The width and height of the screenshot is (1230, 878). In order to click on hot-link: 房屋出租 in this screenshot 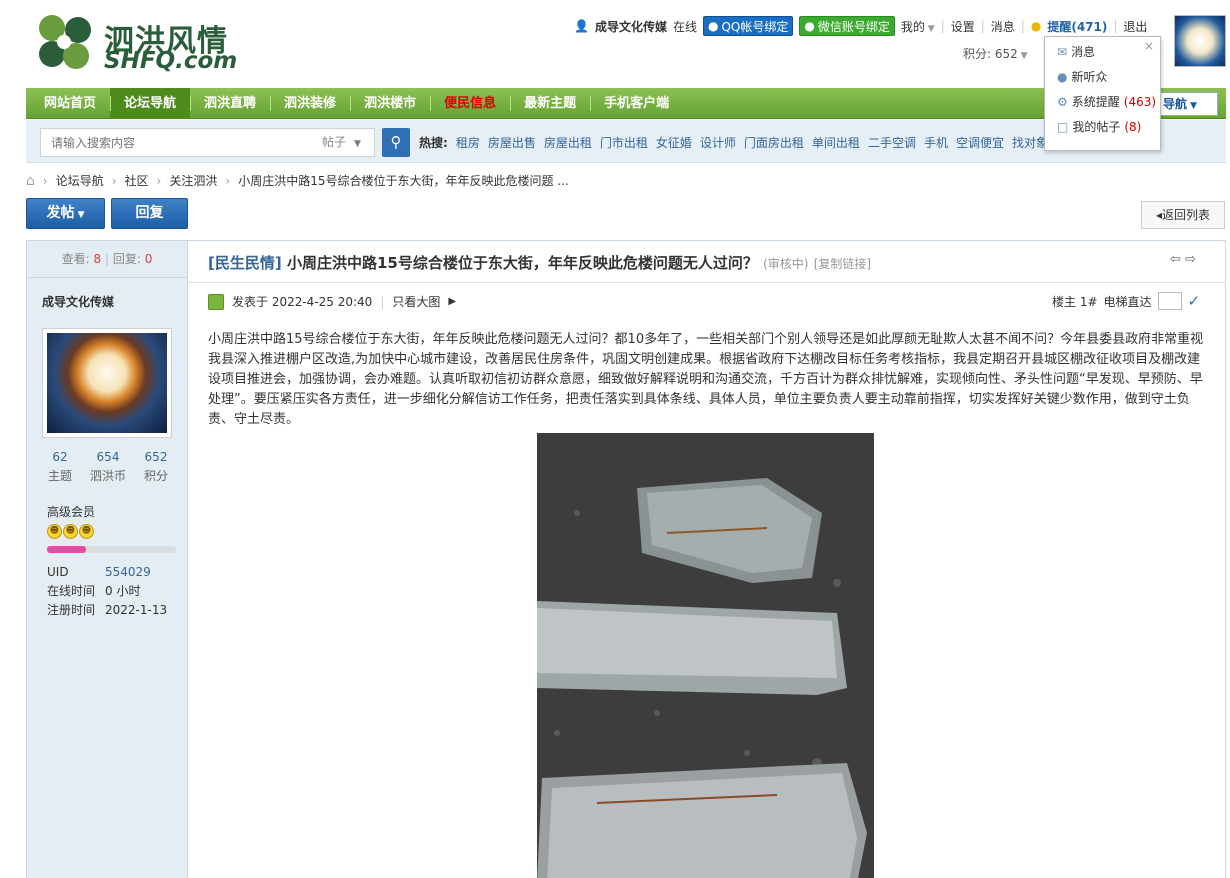, I will do `click(568, 142)`.